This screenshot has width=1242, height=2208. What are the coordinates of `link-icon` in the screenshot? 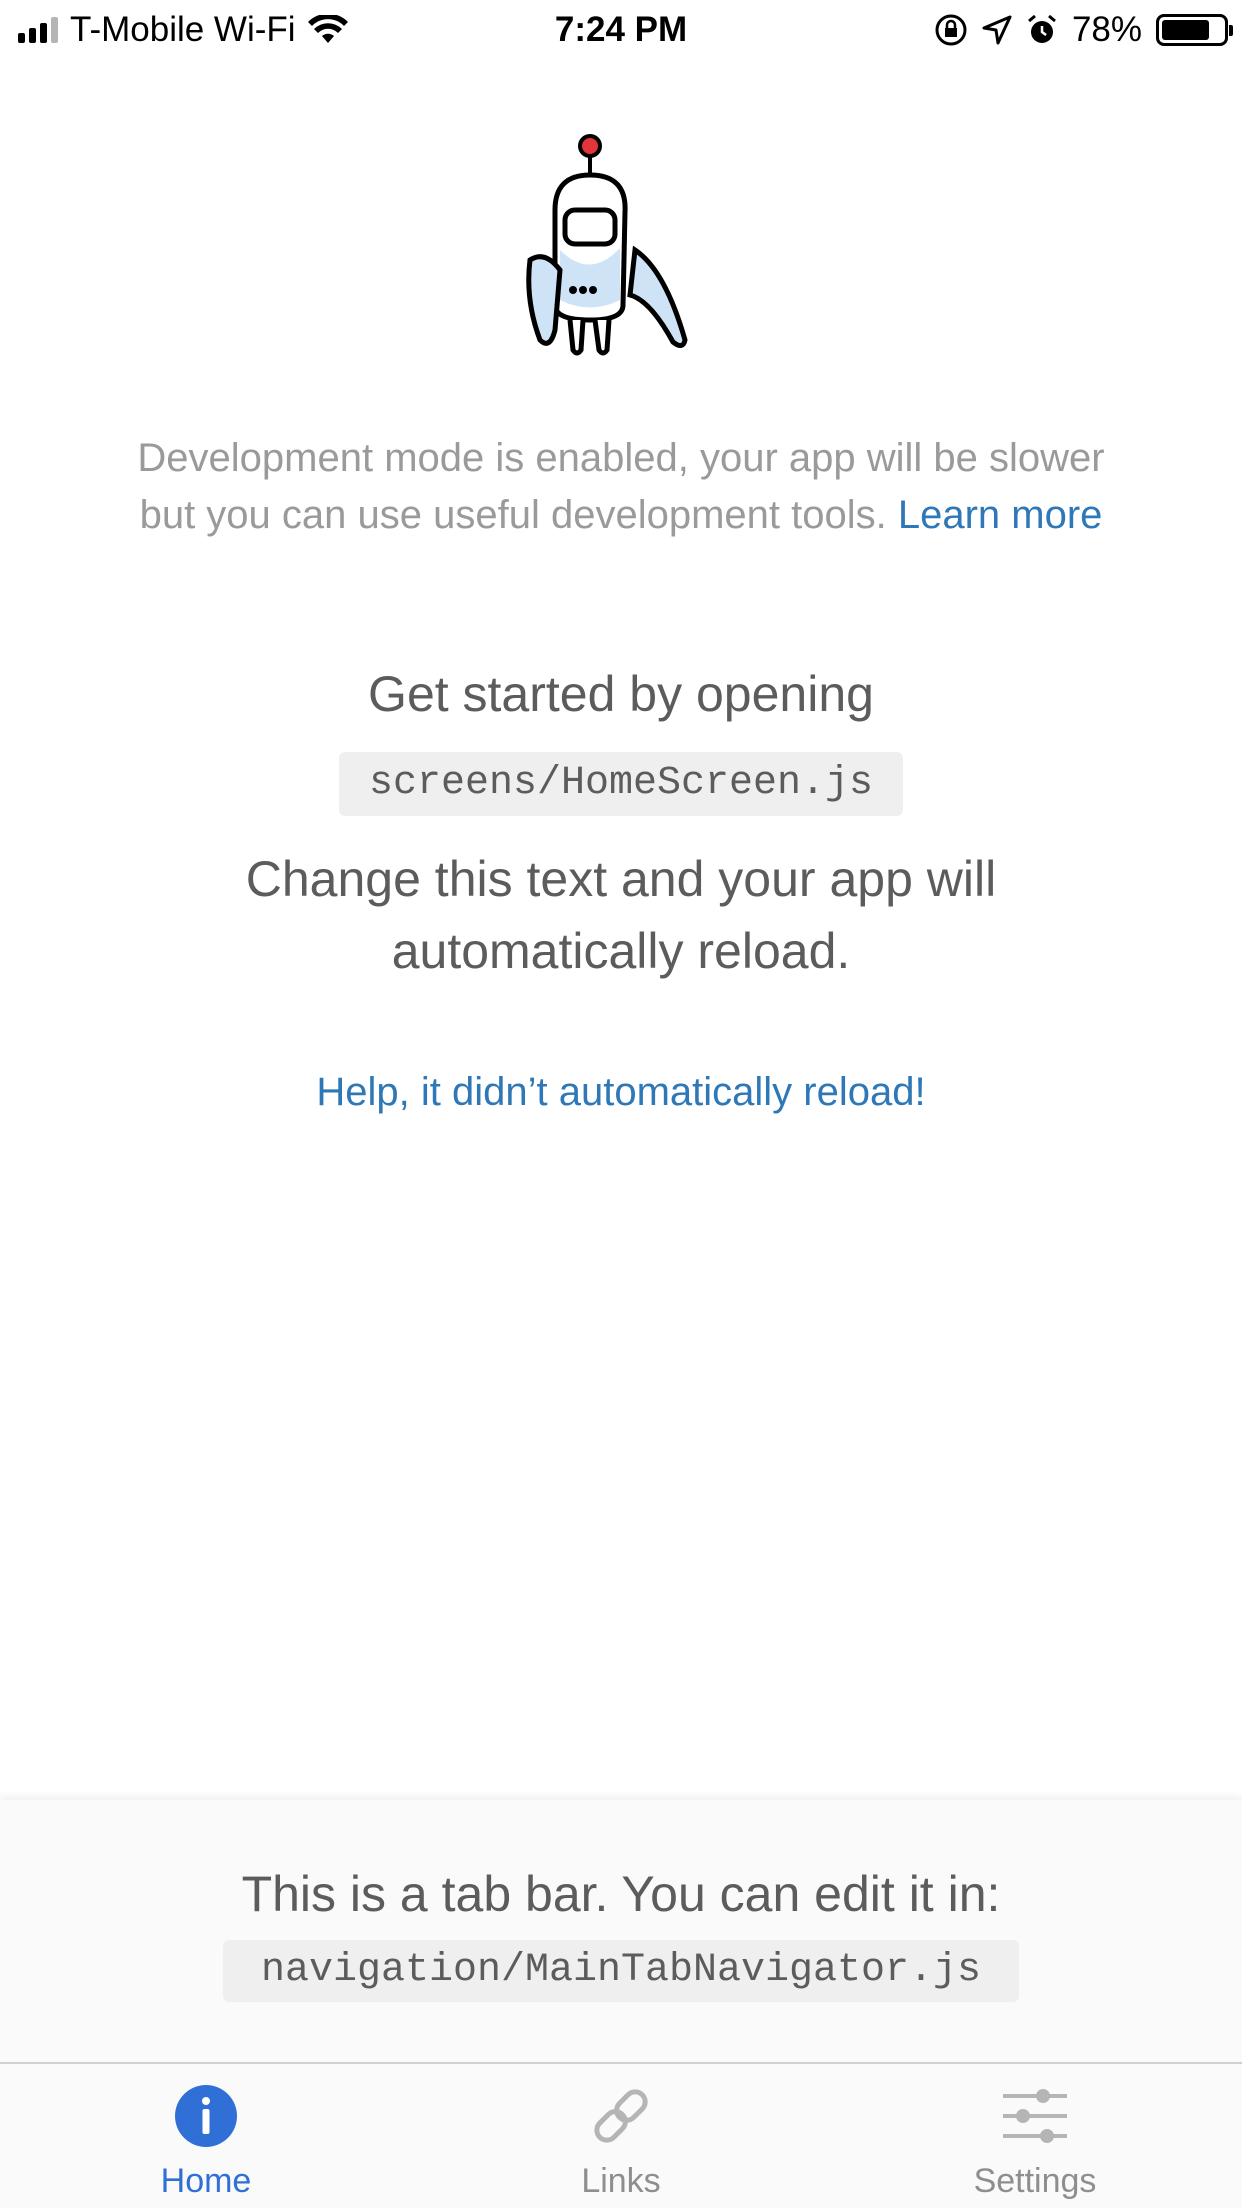 It's located at (621, 2116).